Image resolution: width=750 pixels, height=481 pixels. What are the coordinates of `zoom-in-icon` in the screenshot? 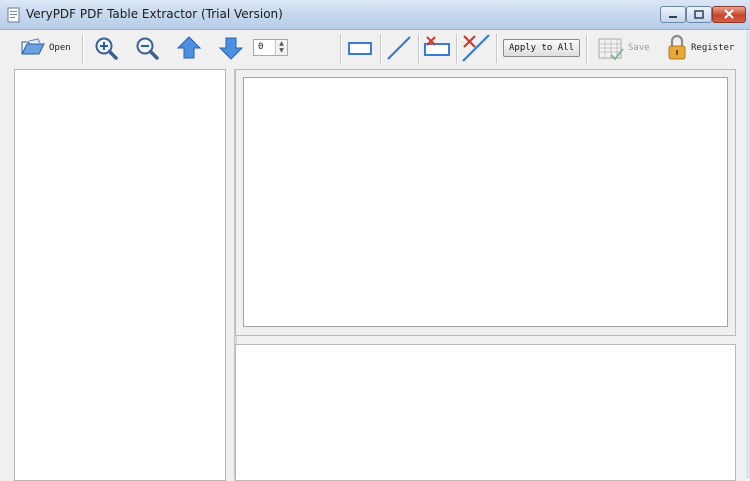 It's located at (106, 48).